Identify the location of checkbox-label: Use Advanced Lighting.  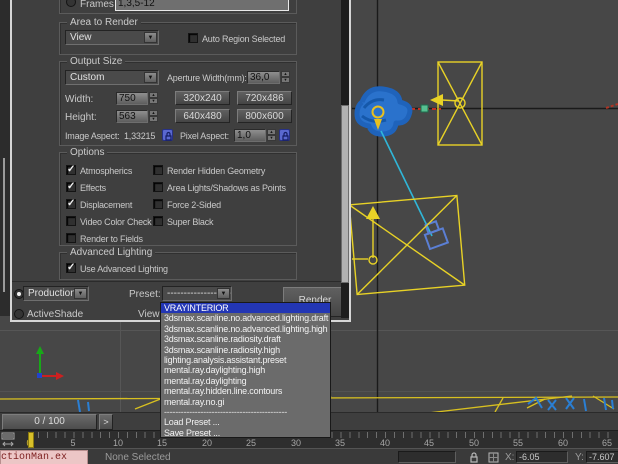
(124, 269).